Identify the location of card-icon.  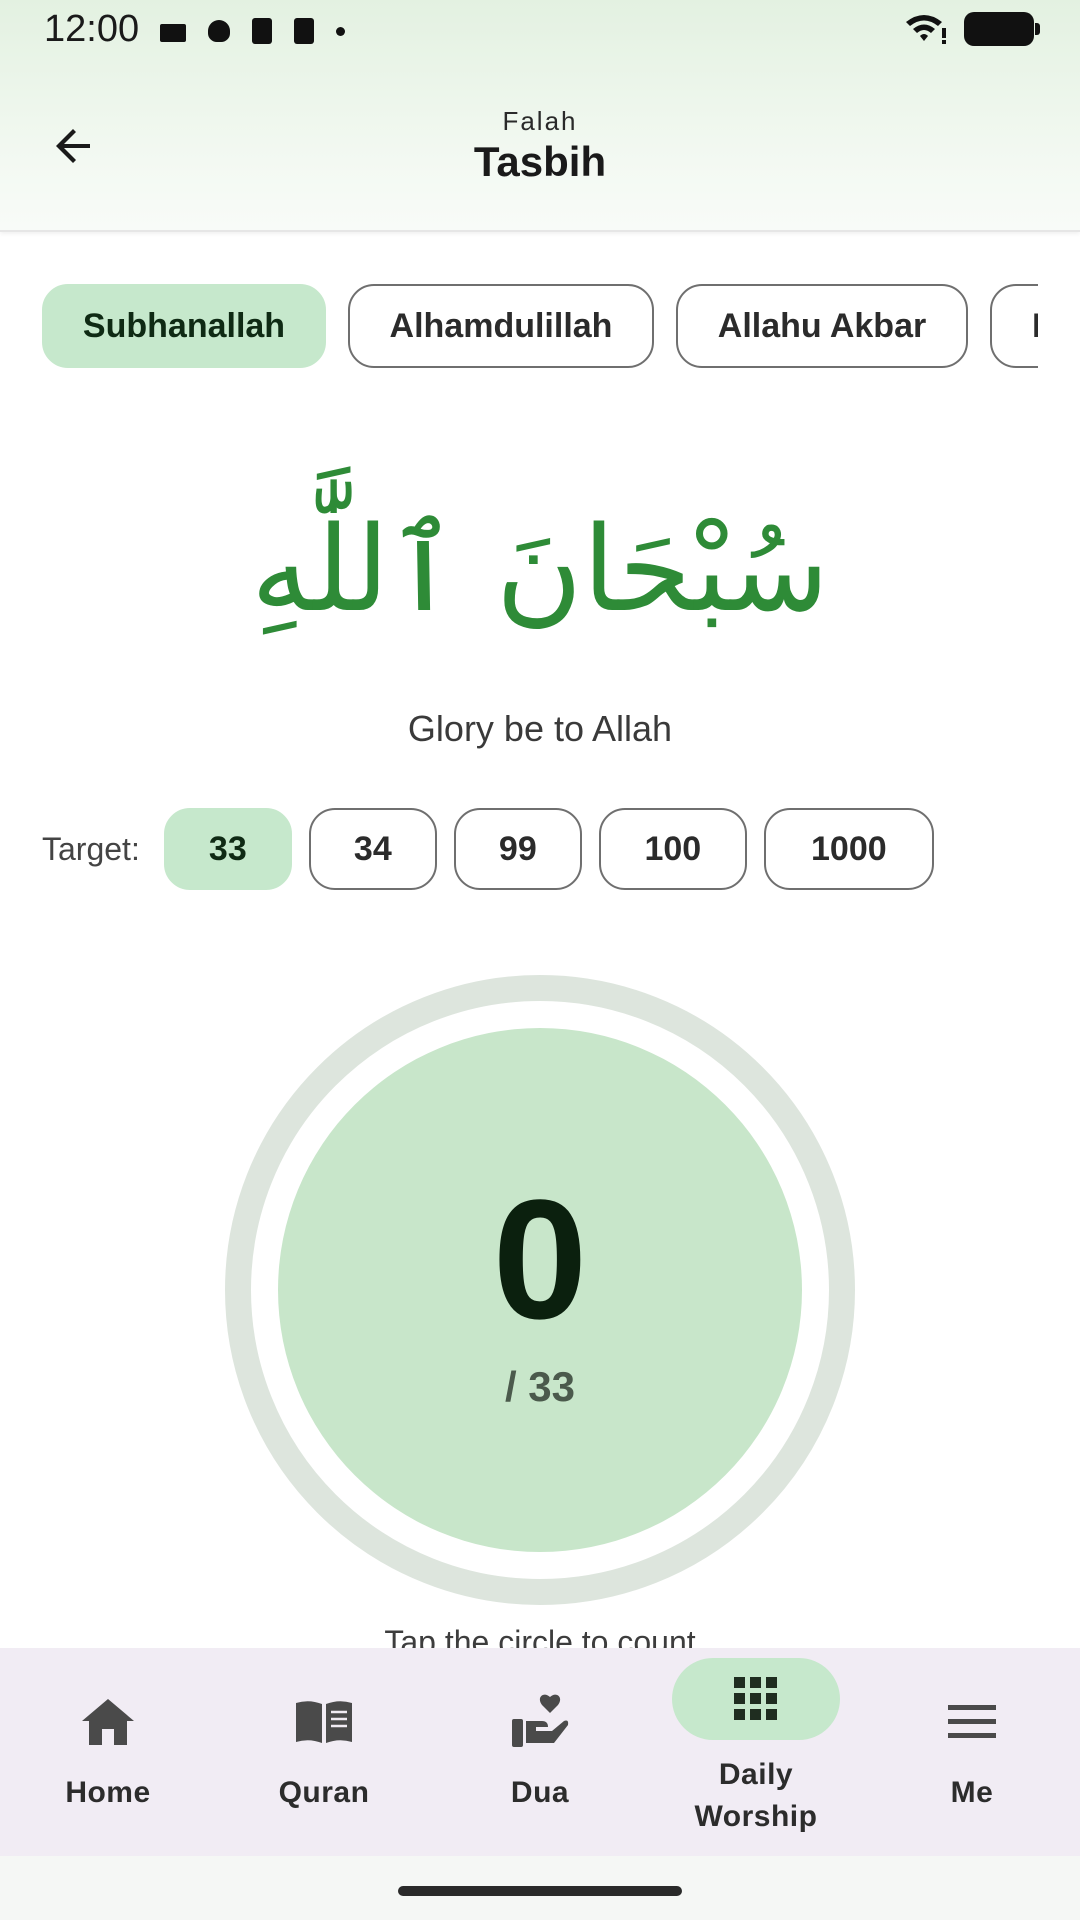
(173, 33).